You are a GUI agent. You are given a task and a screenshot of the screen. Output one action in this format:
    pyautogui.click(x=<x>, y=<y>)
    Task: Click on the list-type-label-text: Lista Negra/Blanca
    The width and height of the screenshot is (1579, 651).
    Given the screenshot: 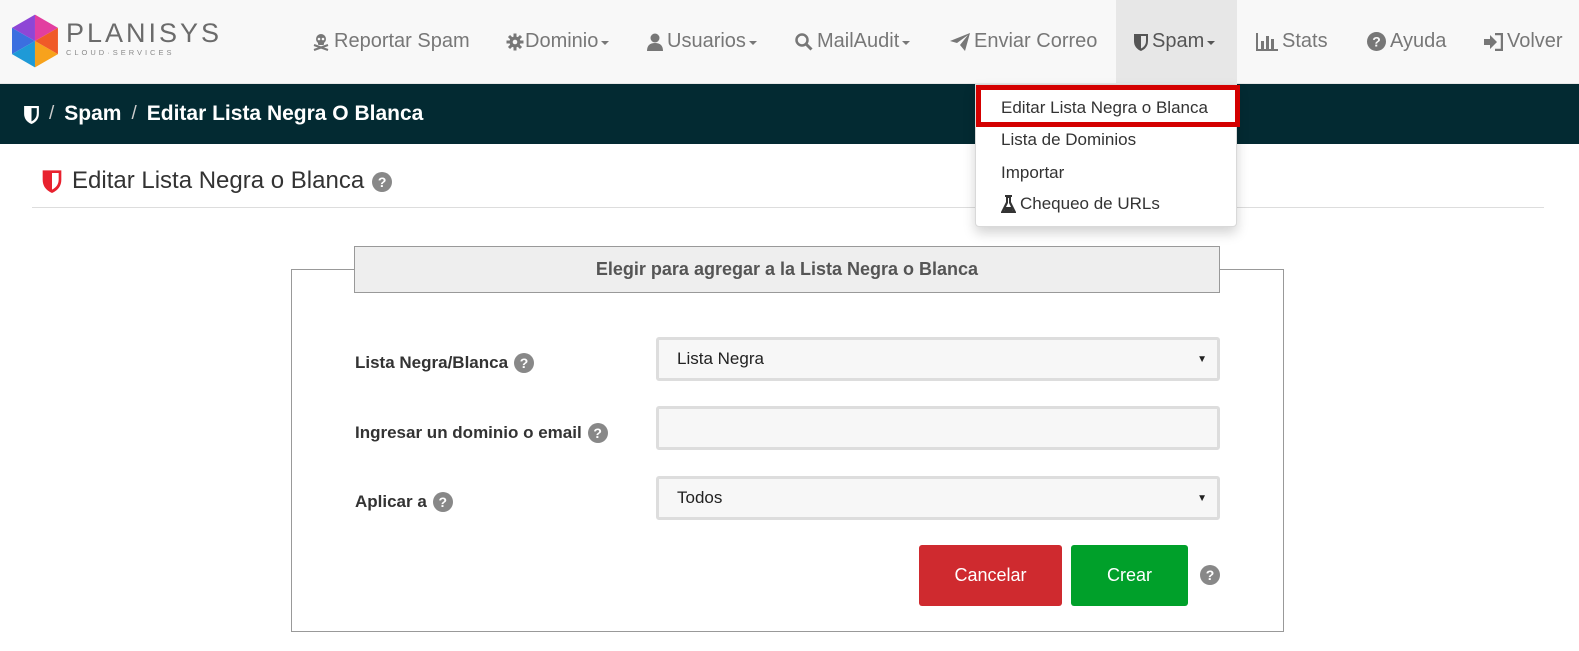 What is the action you would take?
    pyautogui.click(x=432, y=362)
    